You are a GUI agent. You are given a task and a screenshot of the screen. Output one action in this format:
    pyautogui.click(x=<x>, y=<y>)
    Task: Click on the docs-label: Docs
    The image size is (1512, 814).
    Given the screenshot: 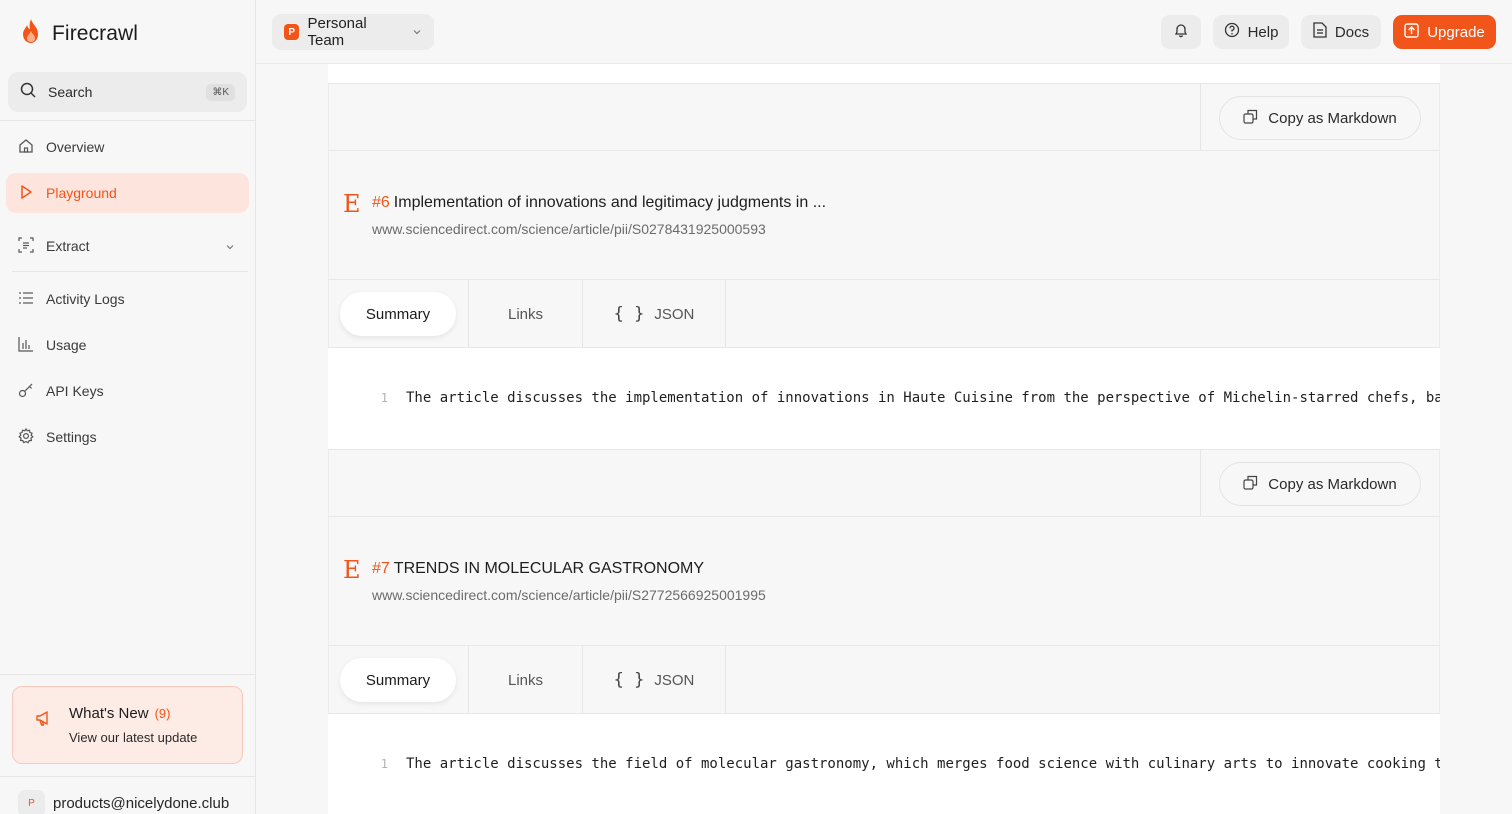 What is the action you would take?
    pyautogui.click(x=1352, y=32)
    